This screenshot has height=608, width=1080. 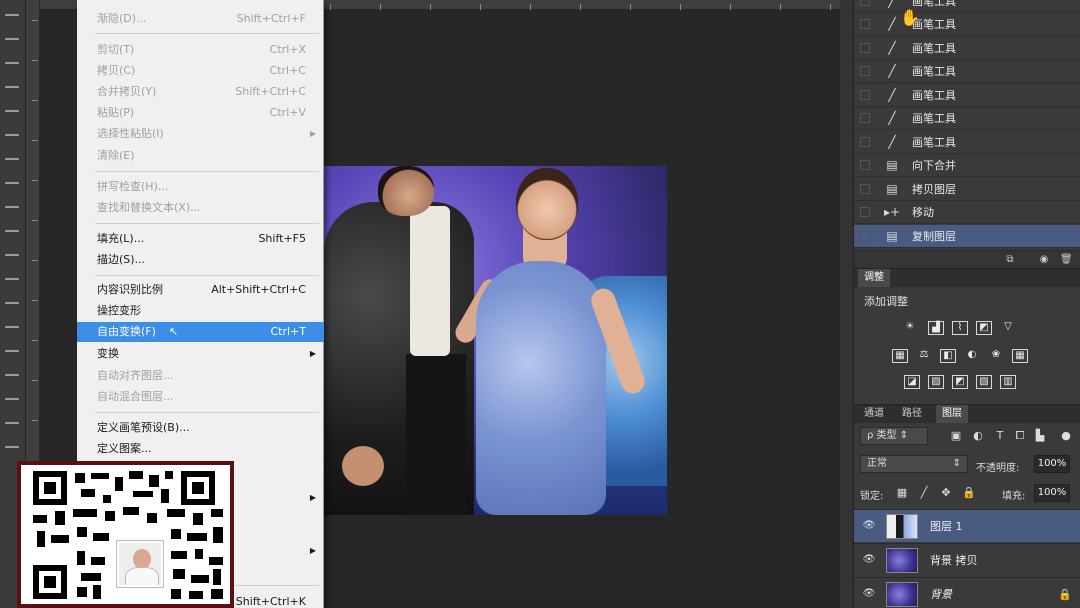 What do you see at coordinates (967, 165) in the screenshot?
I see `history-item: ▤ 向下合并` at bounding box center [967, 165].